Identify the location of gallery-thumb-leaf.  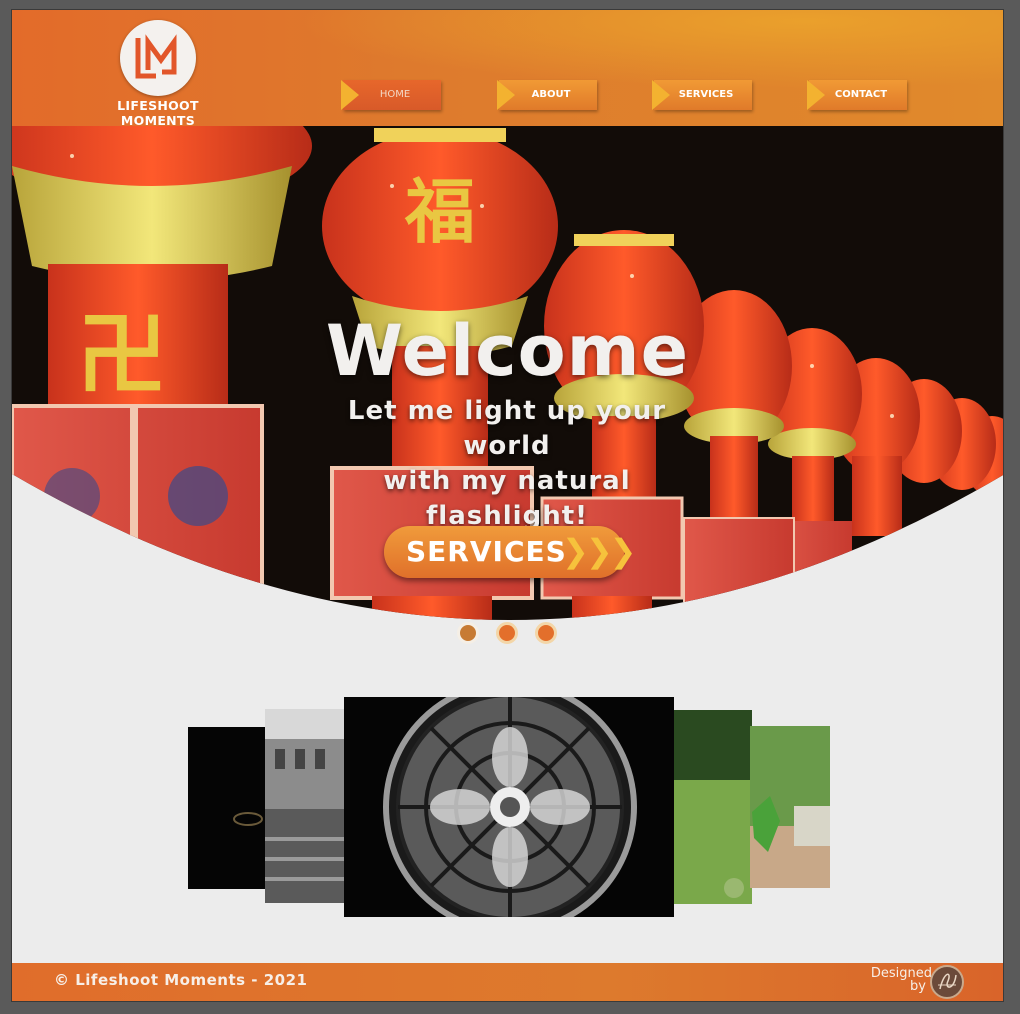
(790, 807).